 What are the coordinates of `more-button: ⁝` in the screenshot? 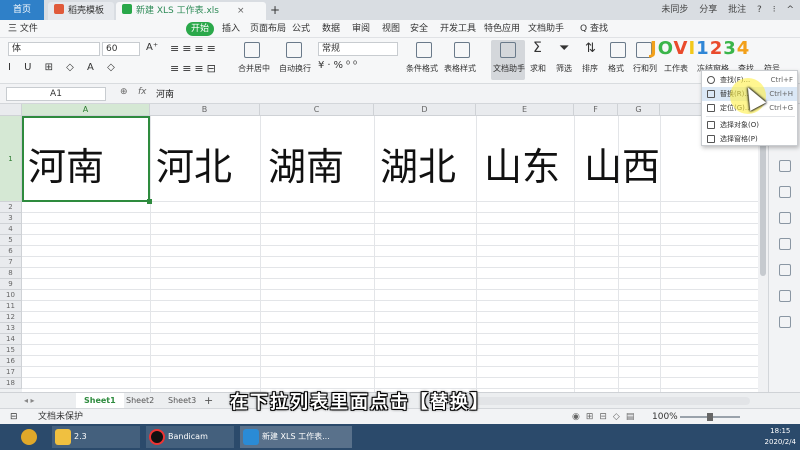 It's located at (774, 10).